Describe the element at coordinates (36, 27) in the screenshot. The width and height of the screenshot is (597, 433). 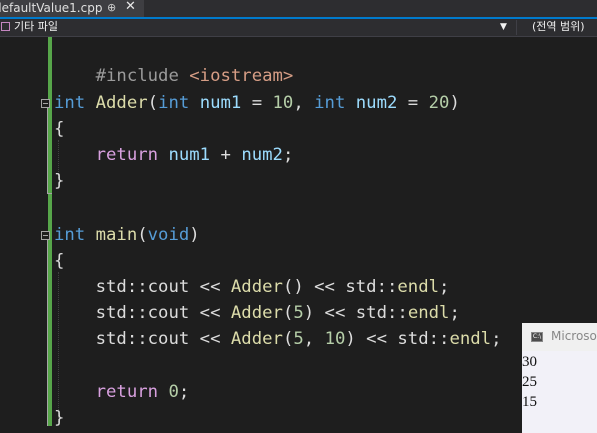
I see `project-dropdown: 기타 파일` at that location.